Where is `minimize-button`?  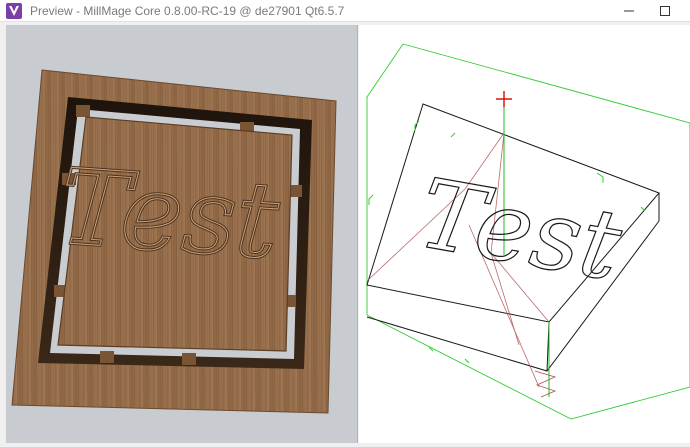
minimize-button is located at coordinates (629, 11).